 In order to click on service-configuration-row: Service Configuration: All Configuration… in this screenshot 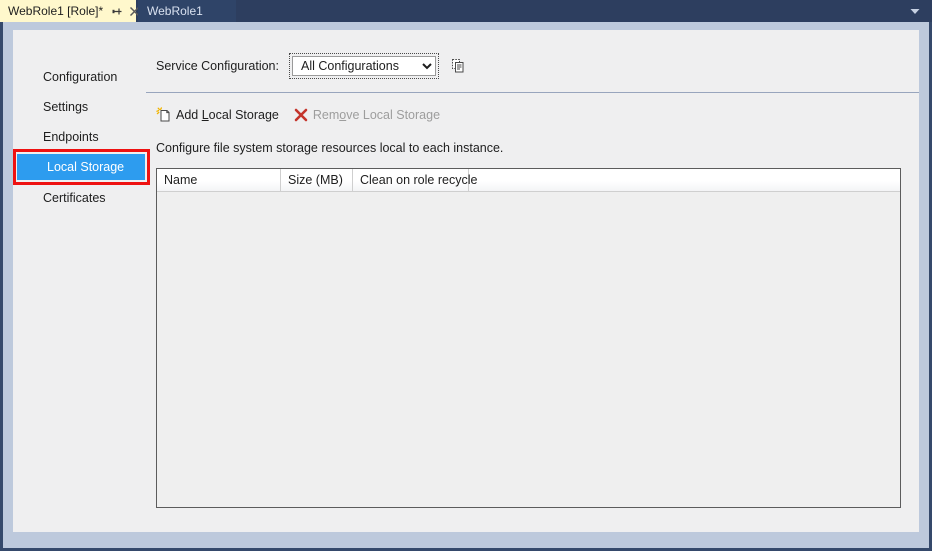, I will do `click(313, 66)`.